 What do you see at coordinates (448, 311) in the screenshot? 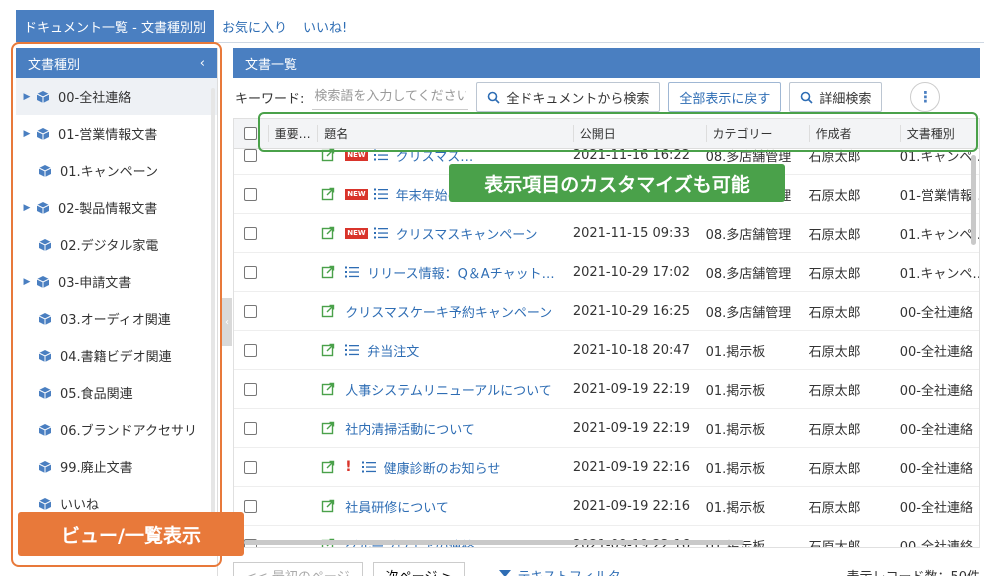
I see `document-title-link: クリスマスケーキ予約キャンペーン` at bounding box center [448, 311].